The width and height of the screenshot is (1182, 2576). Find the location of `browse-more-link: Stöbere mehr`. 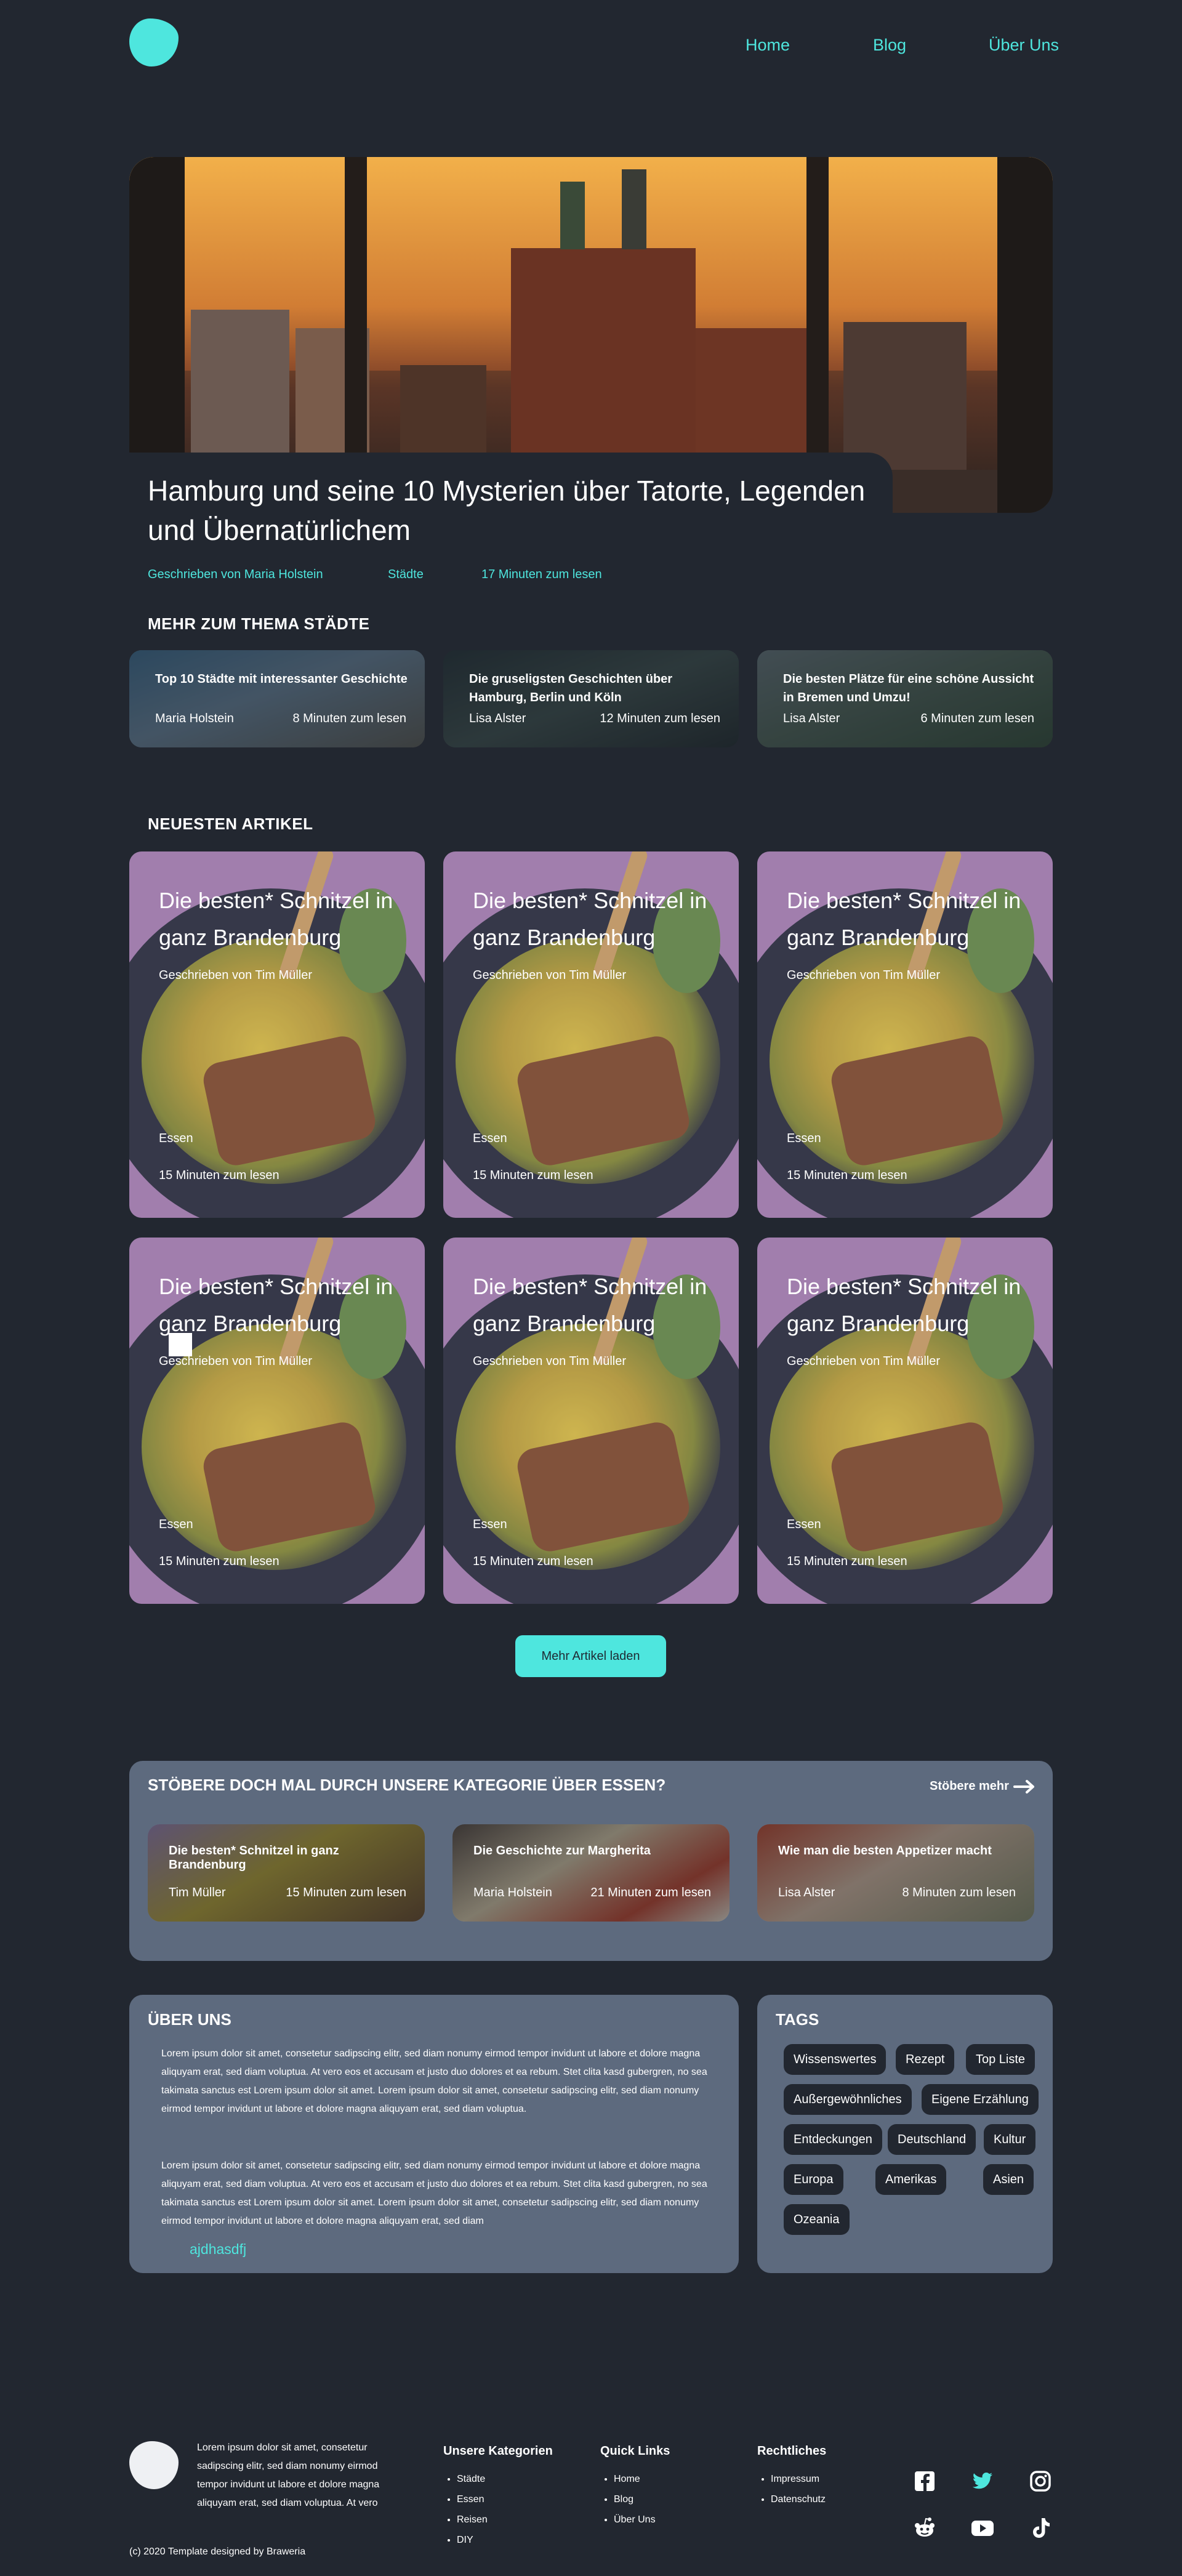

browse-more-link: Stöbere mehr is located at coordinates (969, 1786).